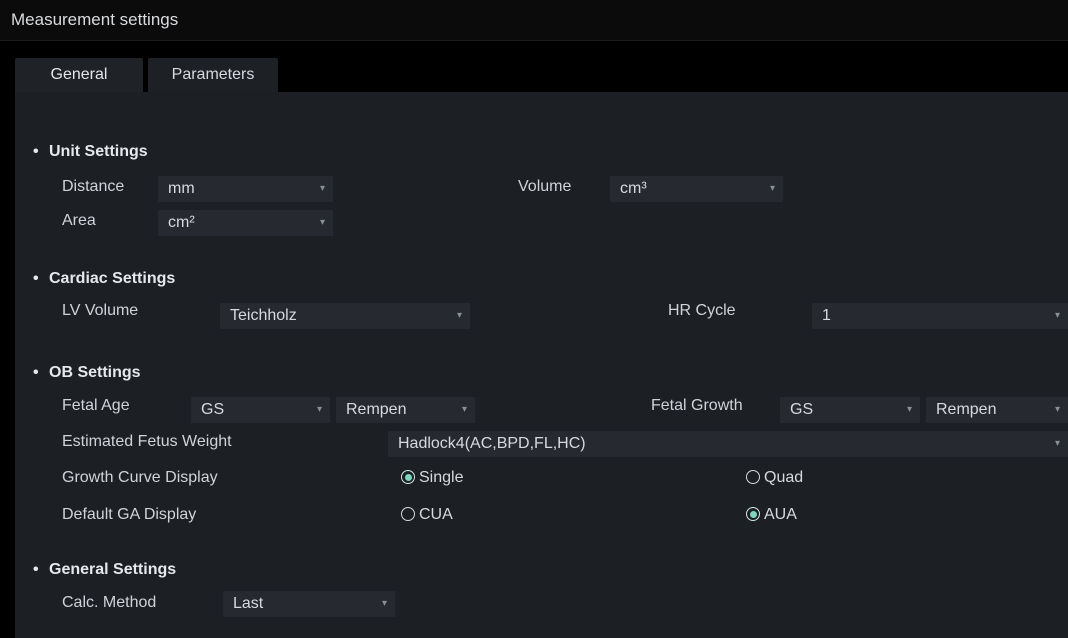 This screenshot has width=1068, height=638. Describe the element at coordinates (697, 405) in the screenshot. I see `fetal-growth-label: Fetal Growth` at that location.